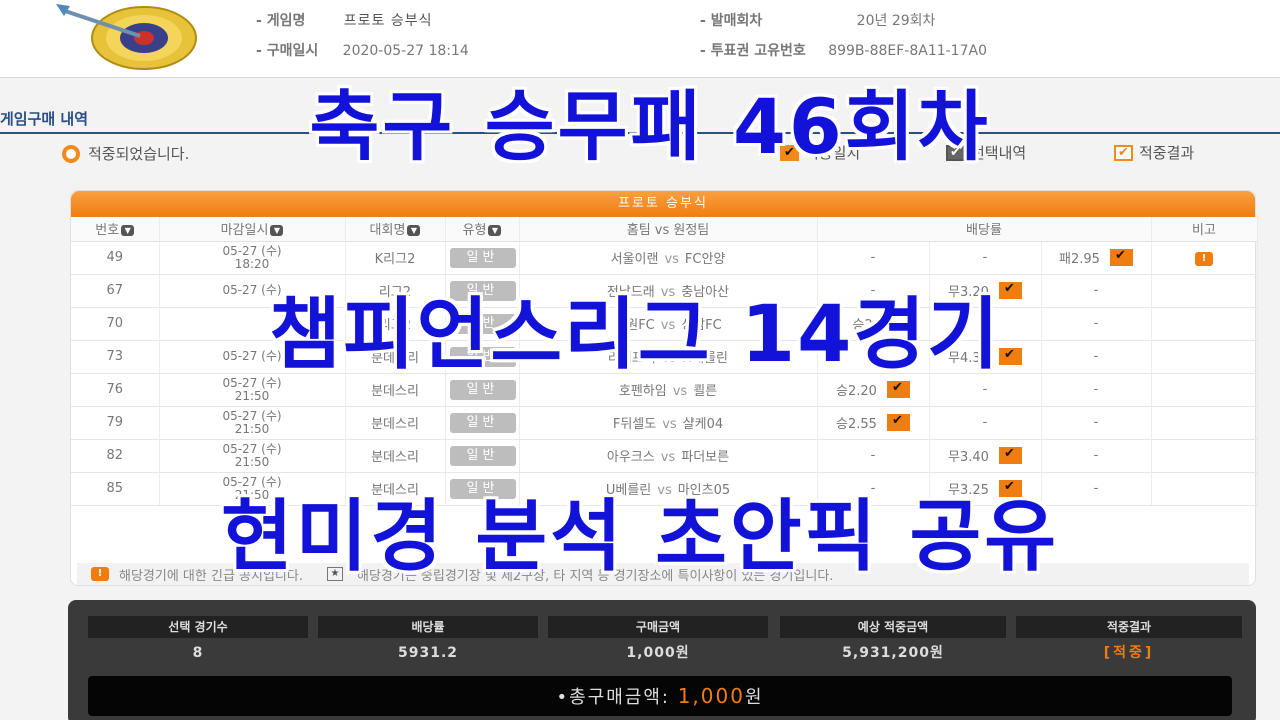 The height and width of the screenshot is (720, 1280). Describe the element at coordinates (640, 537) in the screenshot. I see `caption-line-3: 현미경 분석 초안픽 공유` at that location.